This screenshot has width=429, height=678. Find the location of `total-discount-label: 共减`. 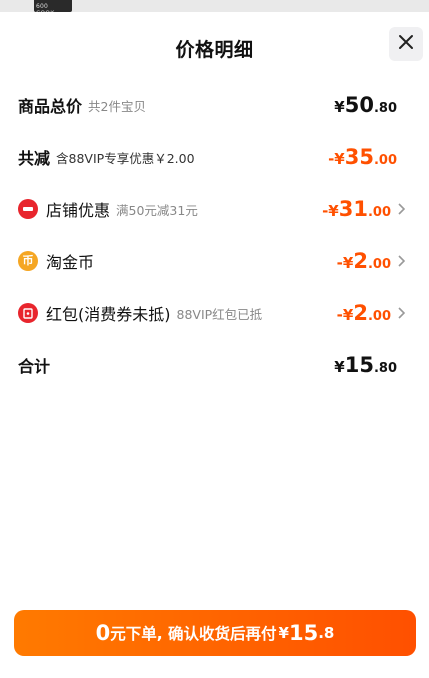

total-discount-label: 共减 is located at coordinates (34, 158).